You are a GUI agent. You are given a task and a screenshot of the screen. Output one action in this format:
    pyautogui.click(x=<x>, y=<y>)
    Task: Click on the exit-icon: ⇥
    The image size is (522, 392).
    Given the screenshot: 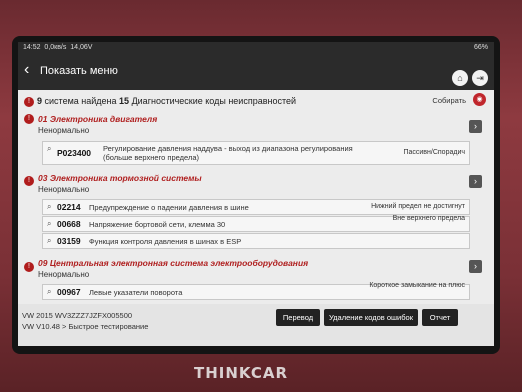 What is the action you would take?
    pyautogui.click(x=480, y=78)
    